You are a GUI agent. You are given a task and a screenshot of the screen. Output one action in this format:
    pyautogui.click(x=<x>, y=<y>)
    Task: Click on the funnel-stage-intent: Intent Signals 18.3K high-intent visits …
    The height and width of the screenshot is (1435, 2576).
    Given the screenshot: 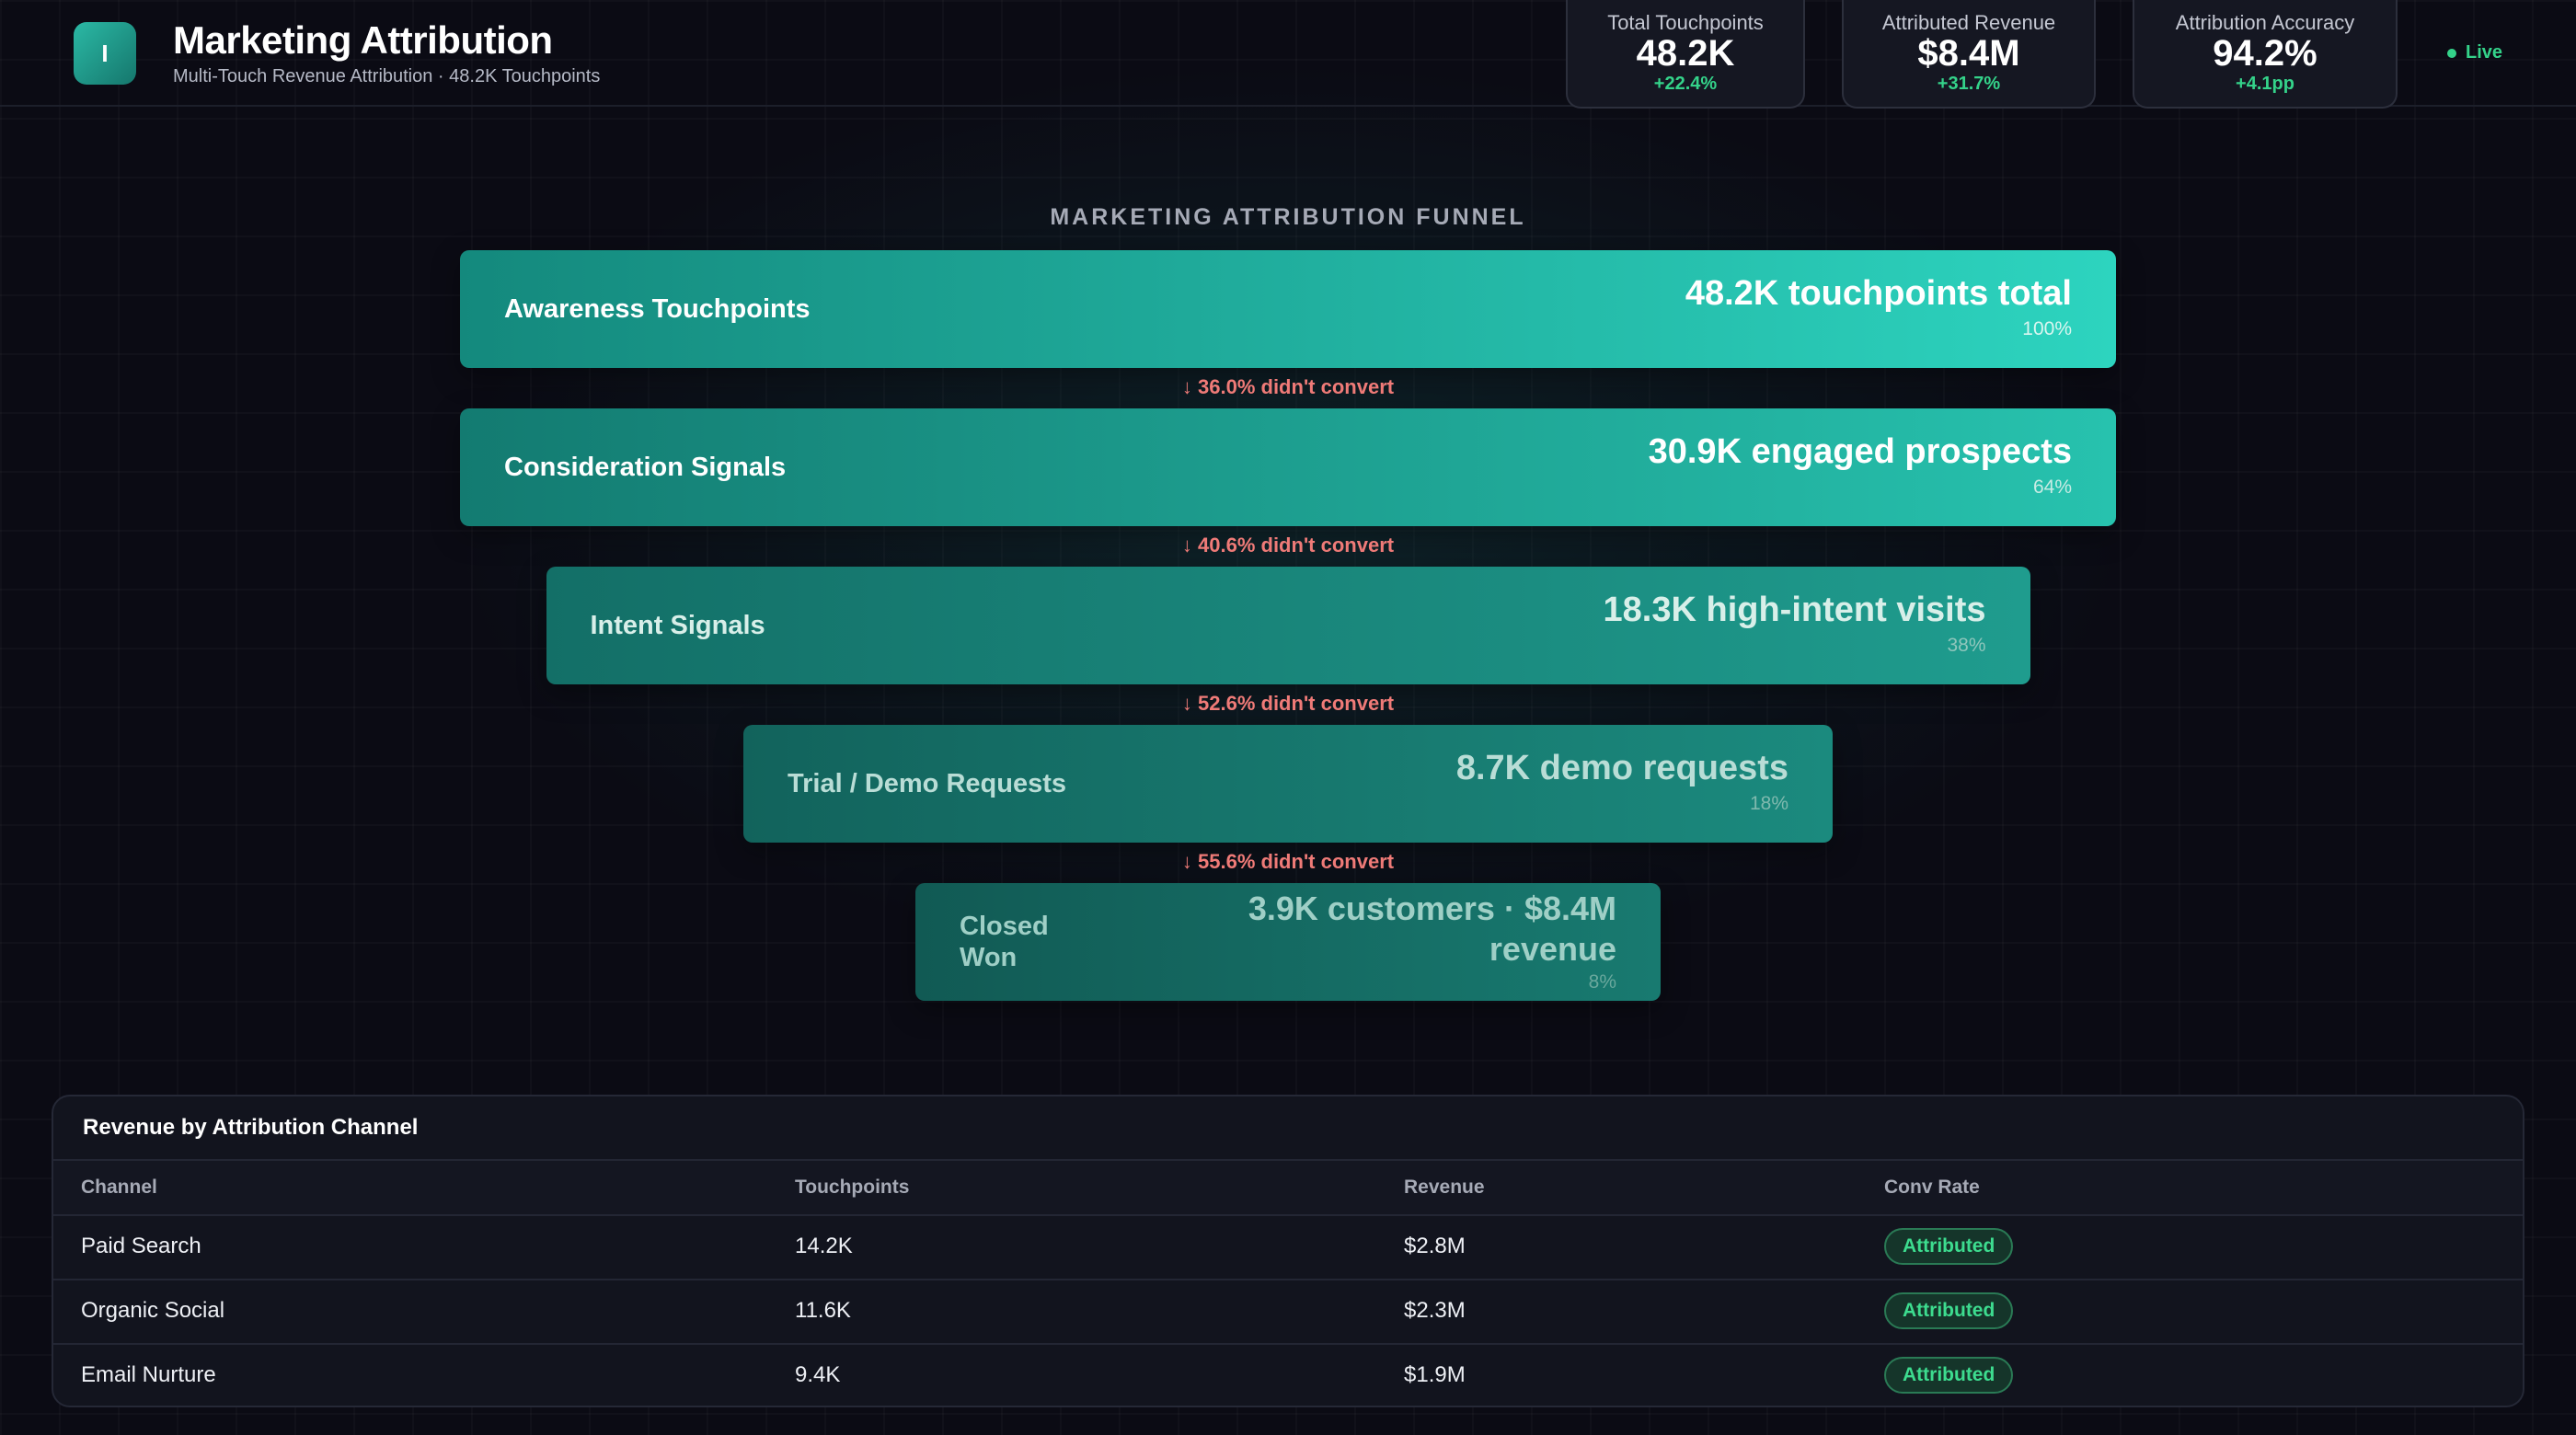 What is the action you would take?
    pyautogui.click(x=1288, y=625)
    